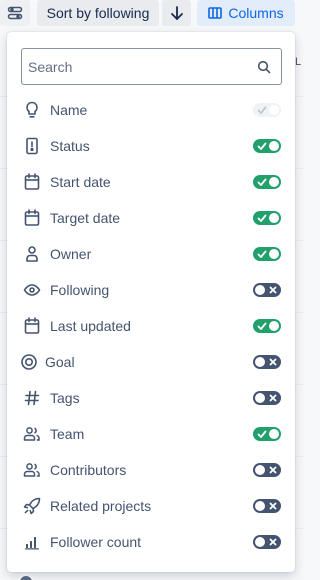  I want to click on column-toggle-team, so click(267, 434).